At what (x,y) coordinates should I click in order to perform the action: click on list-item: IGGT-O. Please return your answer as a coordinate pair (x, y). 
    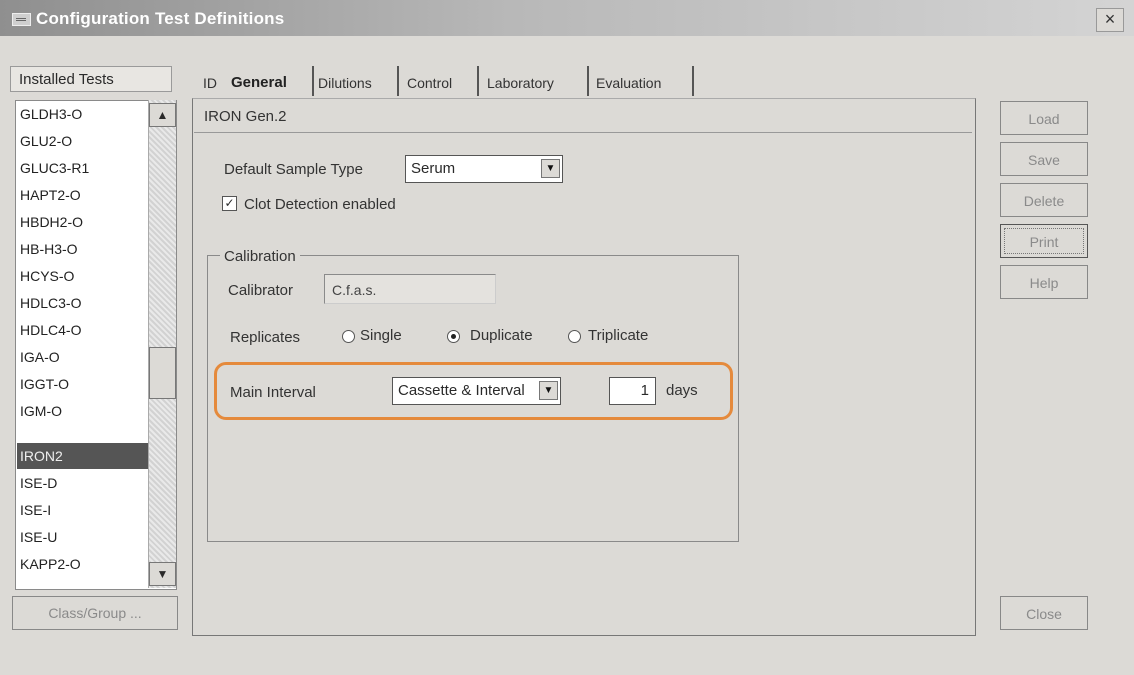
    Looking at the image, I should click on (84, 384).